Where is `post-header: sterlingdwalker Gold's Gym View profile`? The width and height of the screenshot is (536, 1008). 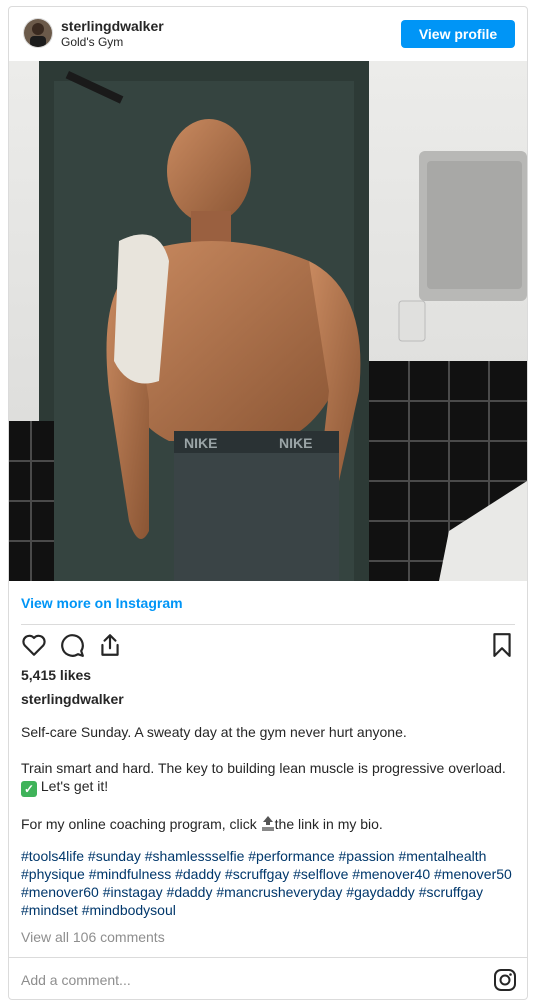
post-header: sterlingdwalker Gold's Gym View profile is located at coordinates (268, 34).